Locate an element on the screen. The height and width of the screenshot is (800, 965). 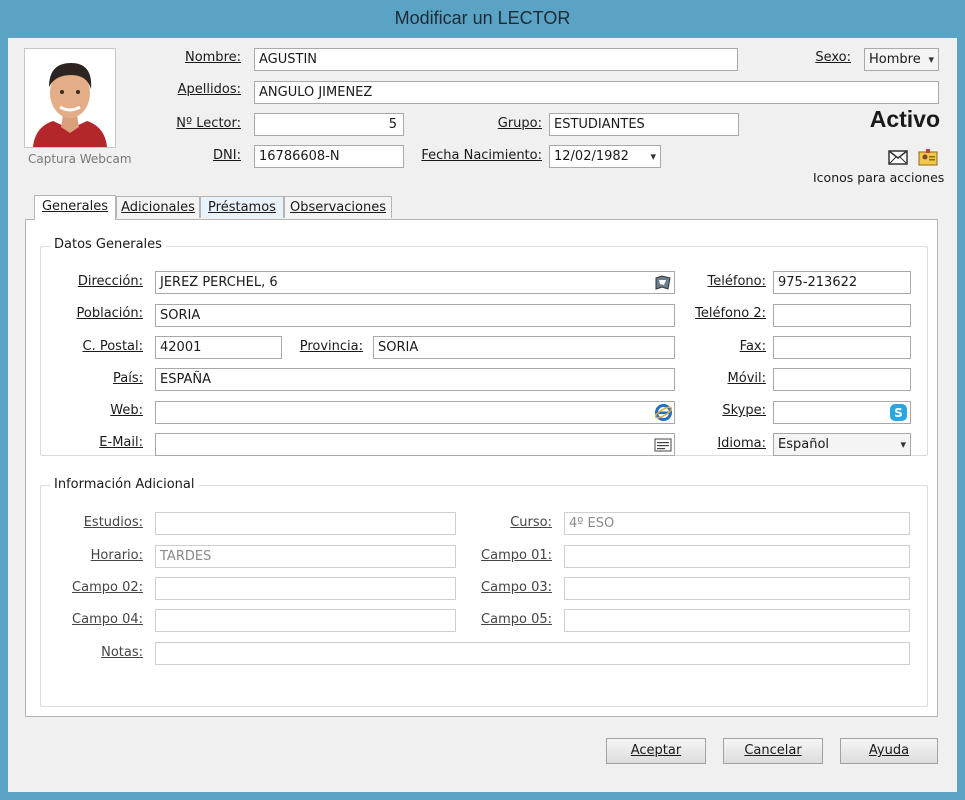
dni-label: DNI: is located at coordinates (227, 155).